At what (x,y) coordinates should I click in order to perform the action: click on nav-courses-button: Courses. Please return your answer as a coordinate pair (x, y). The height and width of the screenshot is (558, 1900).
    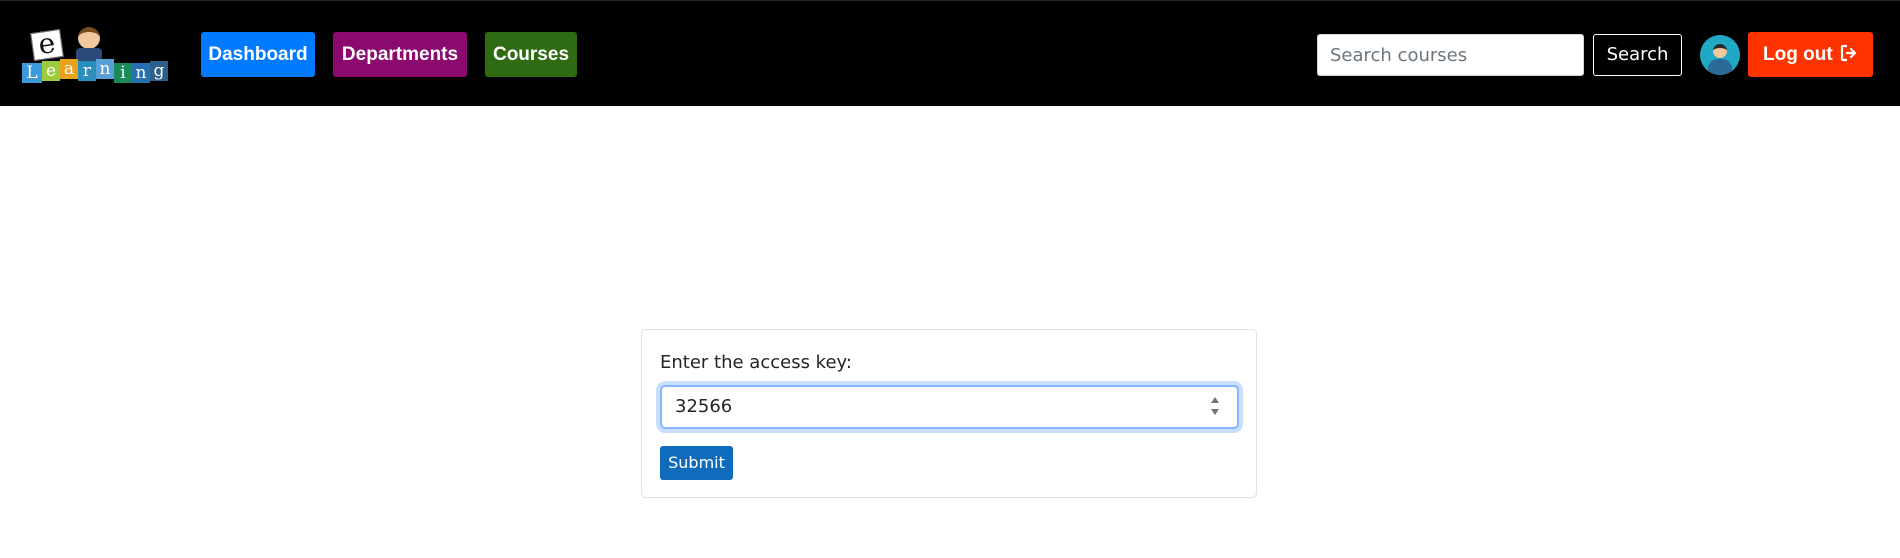
    Looking at the image, I should click on (531, 54).